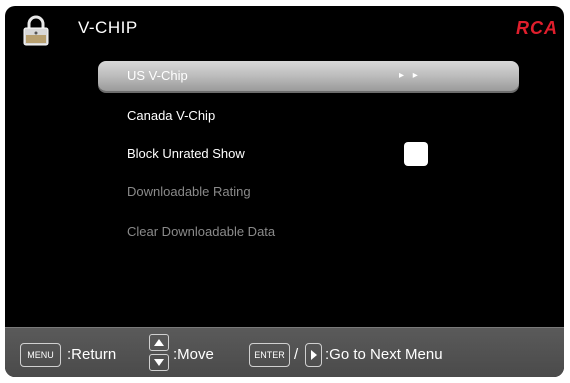 This screenshot has height=383, width=570. What do you see at coordinates (308, 232) in the screenshot?
I see `menu-item-clear-downloadable-data: Clear Downloadable Data` at bounding box center [308, 232].